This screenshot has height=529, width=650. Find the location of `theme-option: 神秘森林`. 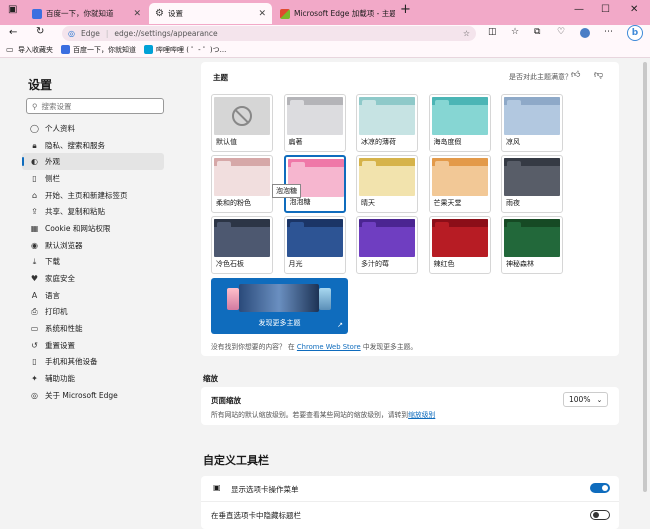

theme-option: 神秘森林 is located at coordinates (532, 245).